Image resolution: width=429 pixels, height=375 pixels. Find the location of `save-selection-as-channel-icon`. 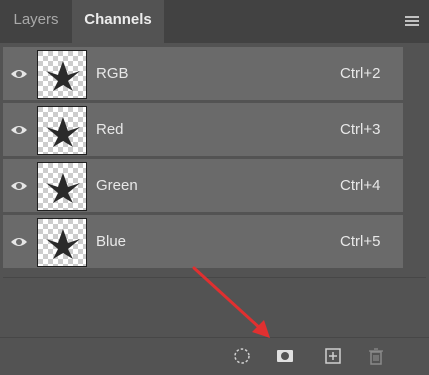

save-selection-as-channel-icon is located at coordinates (285, 356).